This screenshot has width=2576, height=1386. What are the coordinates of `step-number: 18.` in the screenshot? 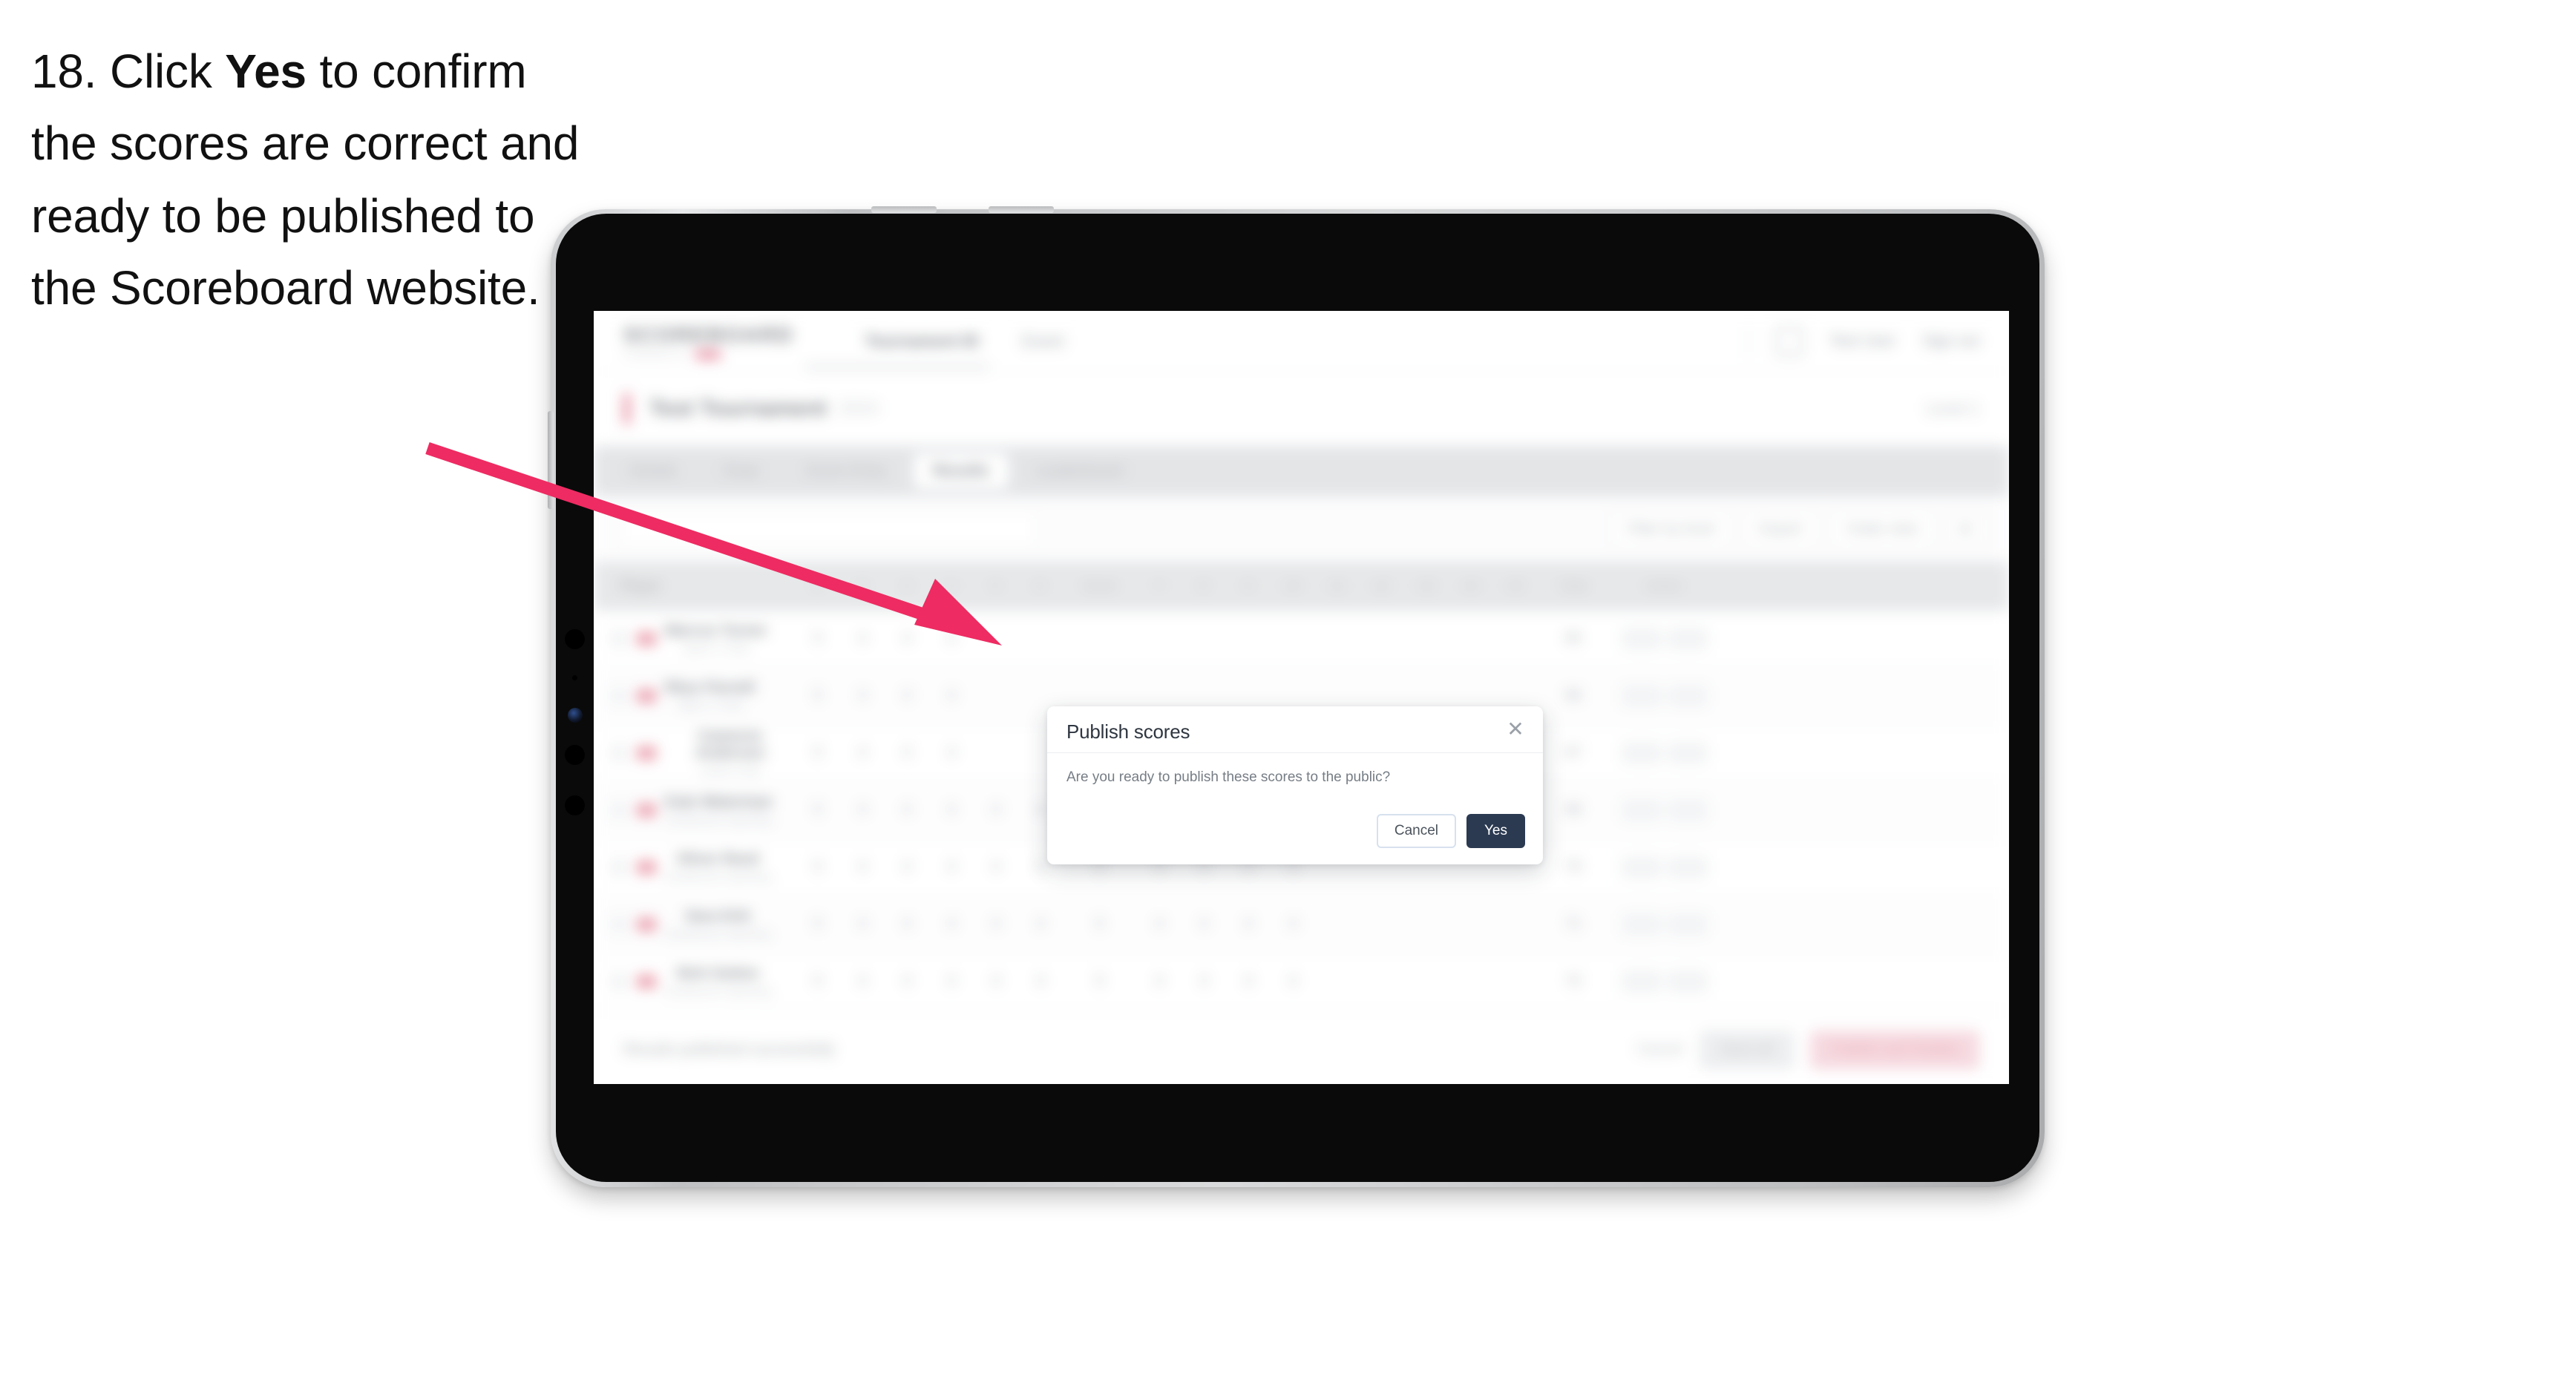 It's located at (64, 71).